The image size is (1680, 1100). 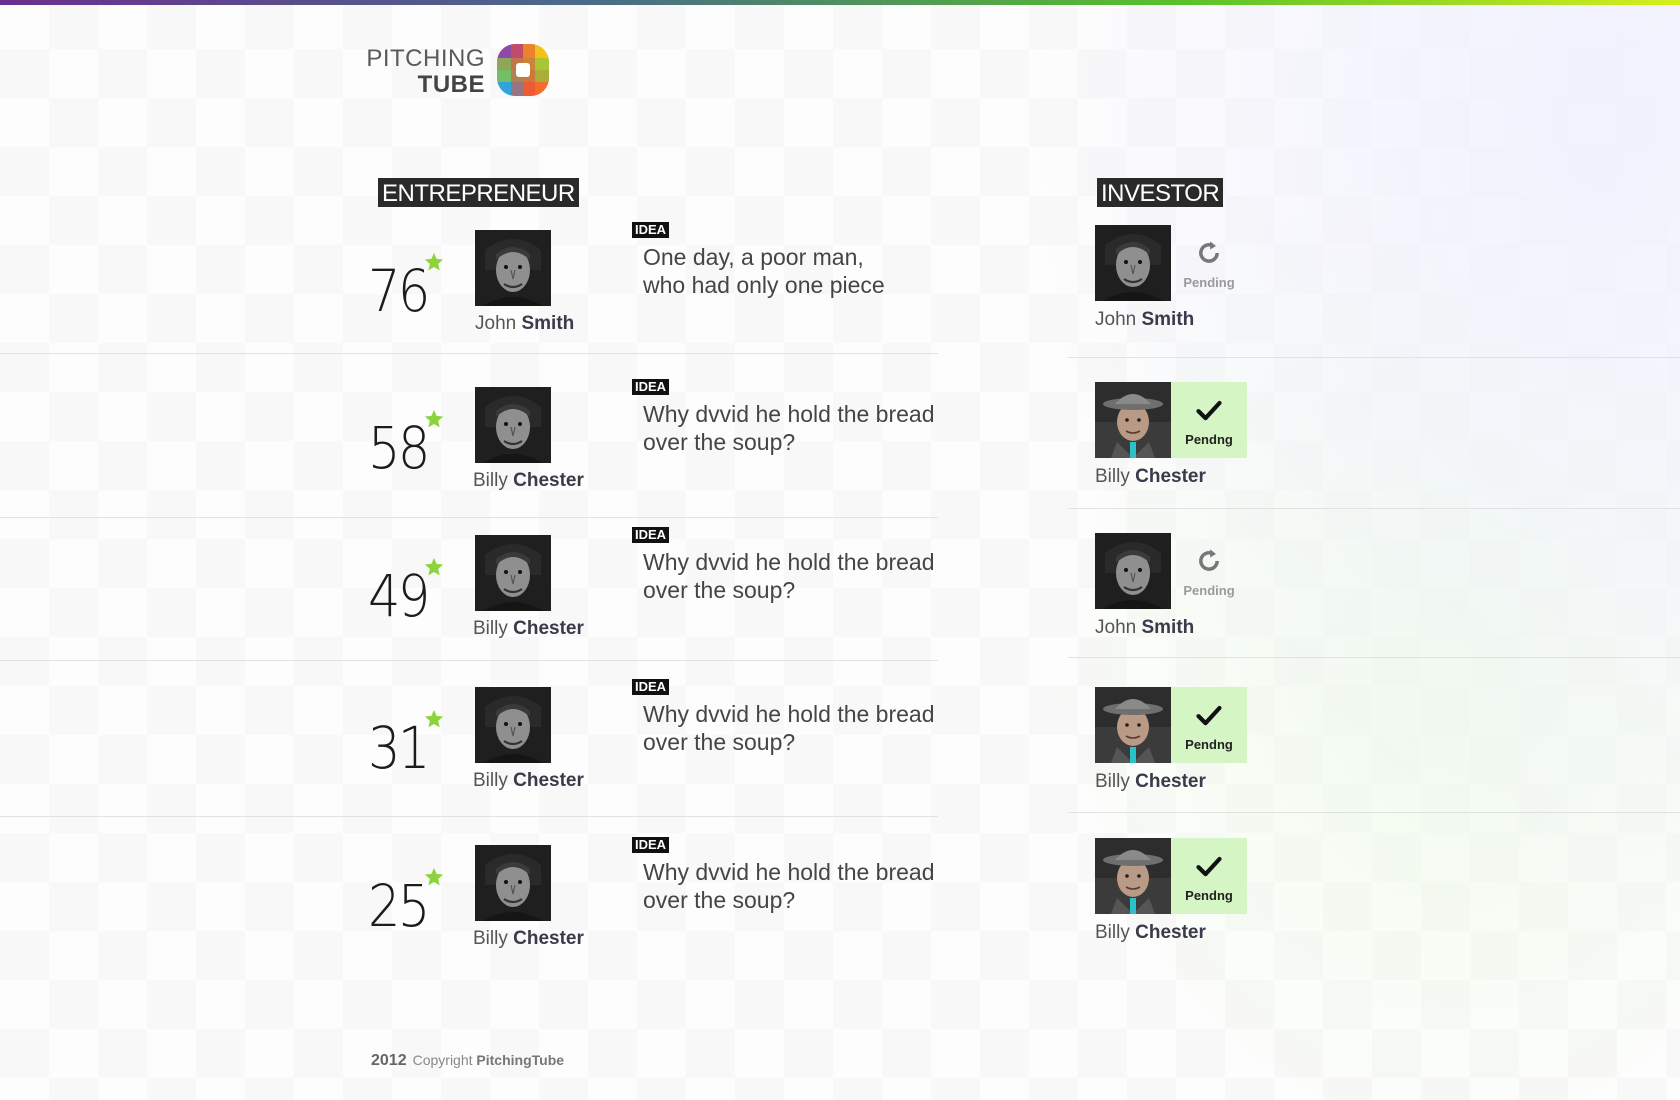 I want to click on logo-mark-icon, so click(x=523, y=70).